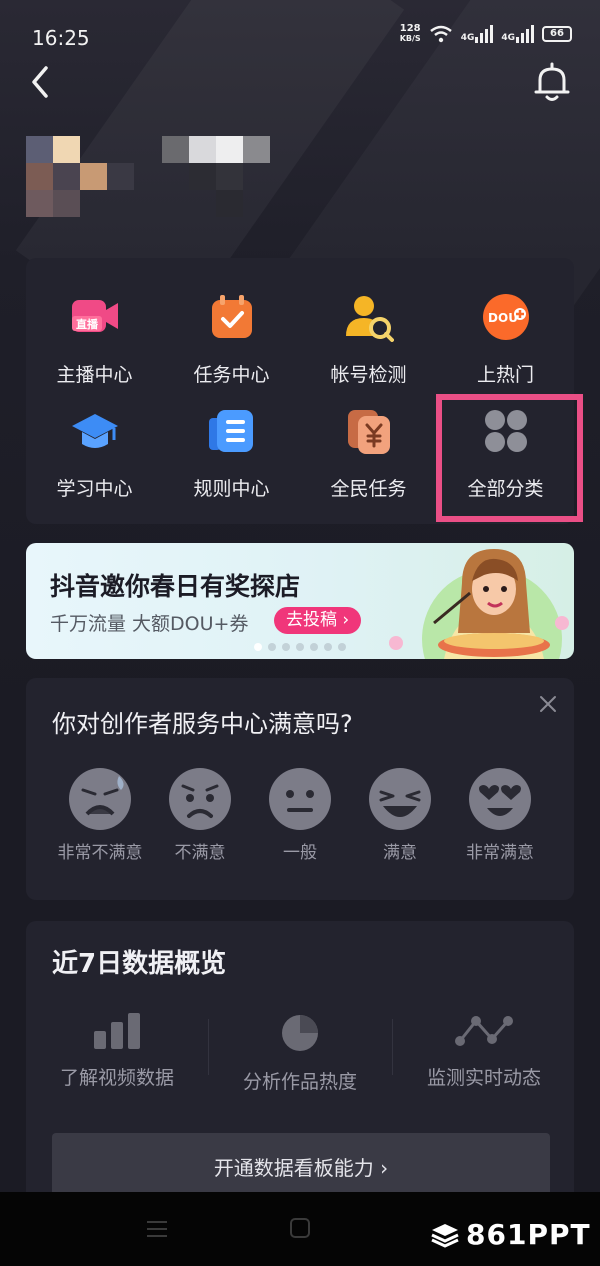 The height and width of the screenshot is (1266, 600). I want to click on pie-chart-icon, so click(300, 1033).